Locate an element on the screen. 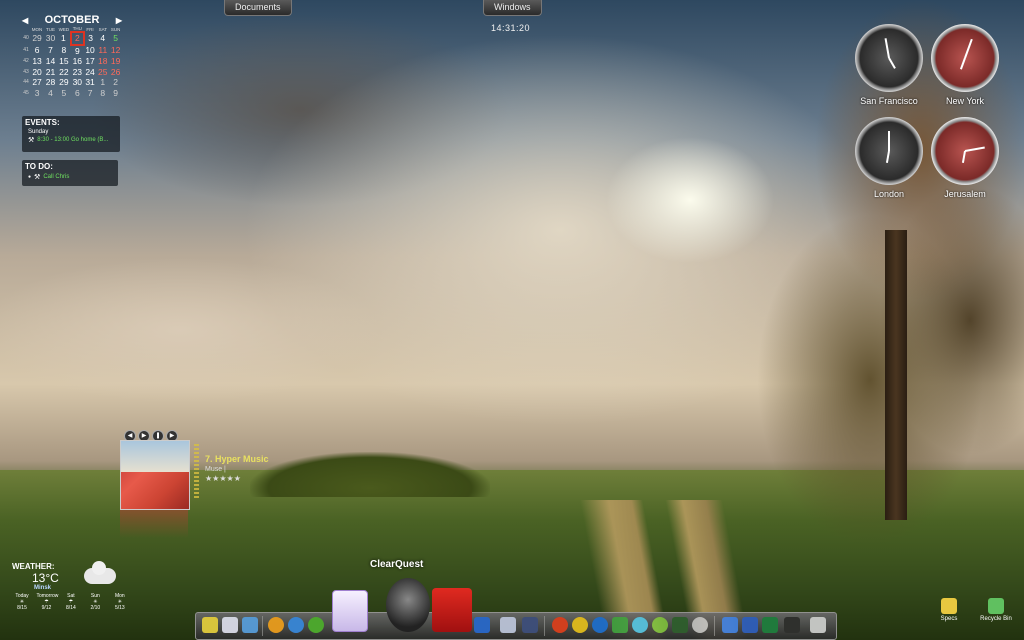 This screenshot has width=1024, height=640. weekday-label: TUE is located at coordinates (50, 29).